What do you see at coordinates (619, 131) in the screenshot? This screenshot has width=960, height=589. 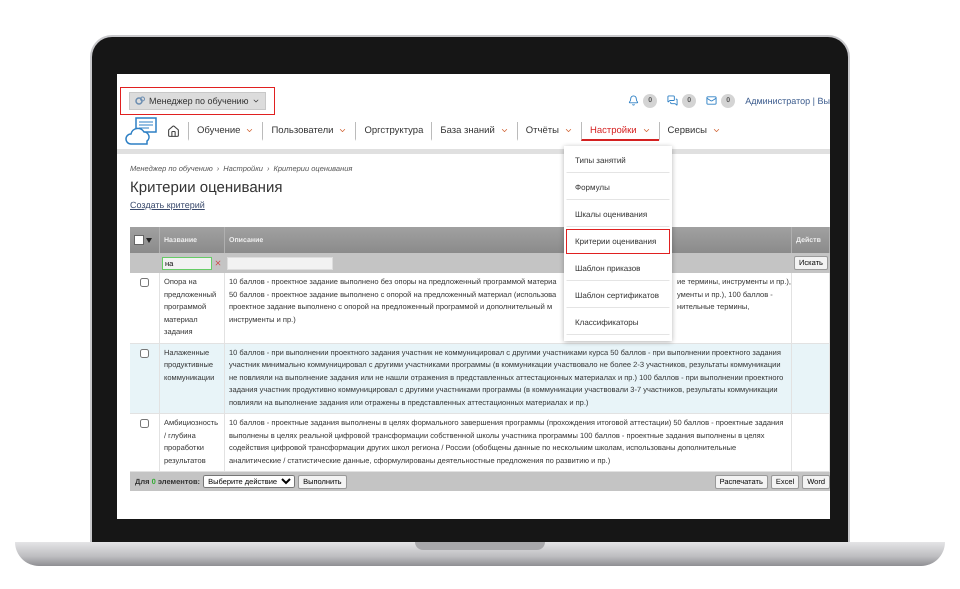 I see `nav-tab: Настройки` at bounding box center [619, 131].